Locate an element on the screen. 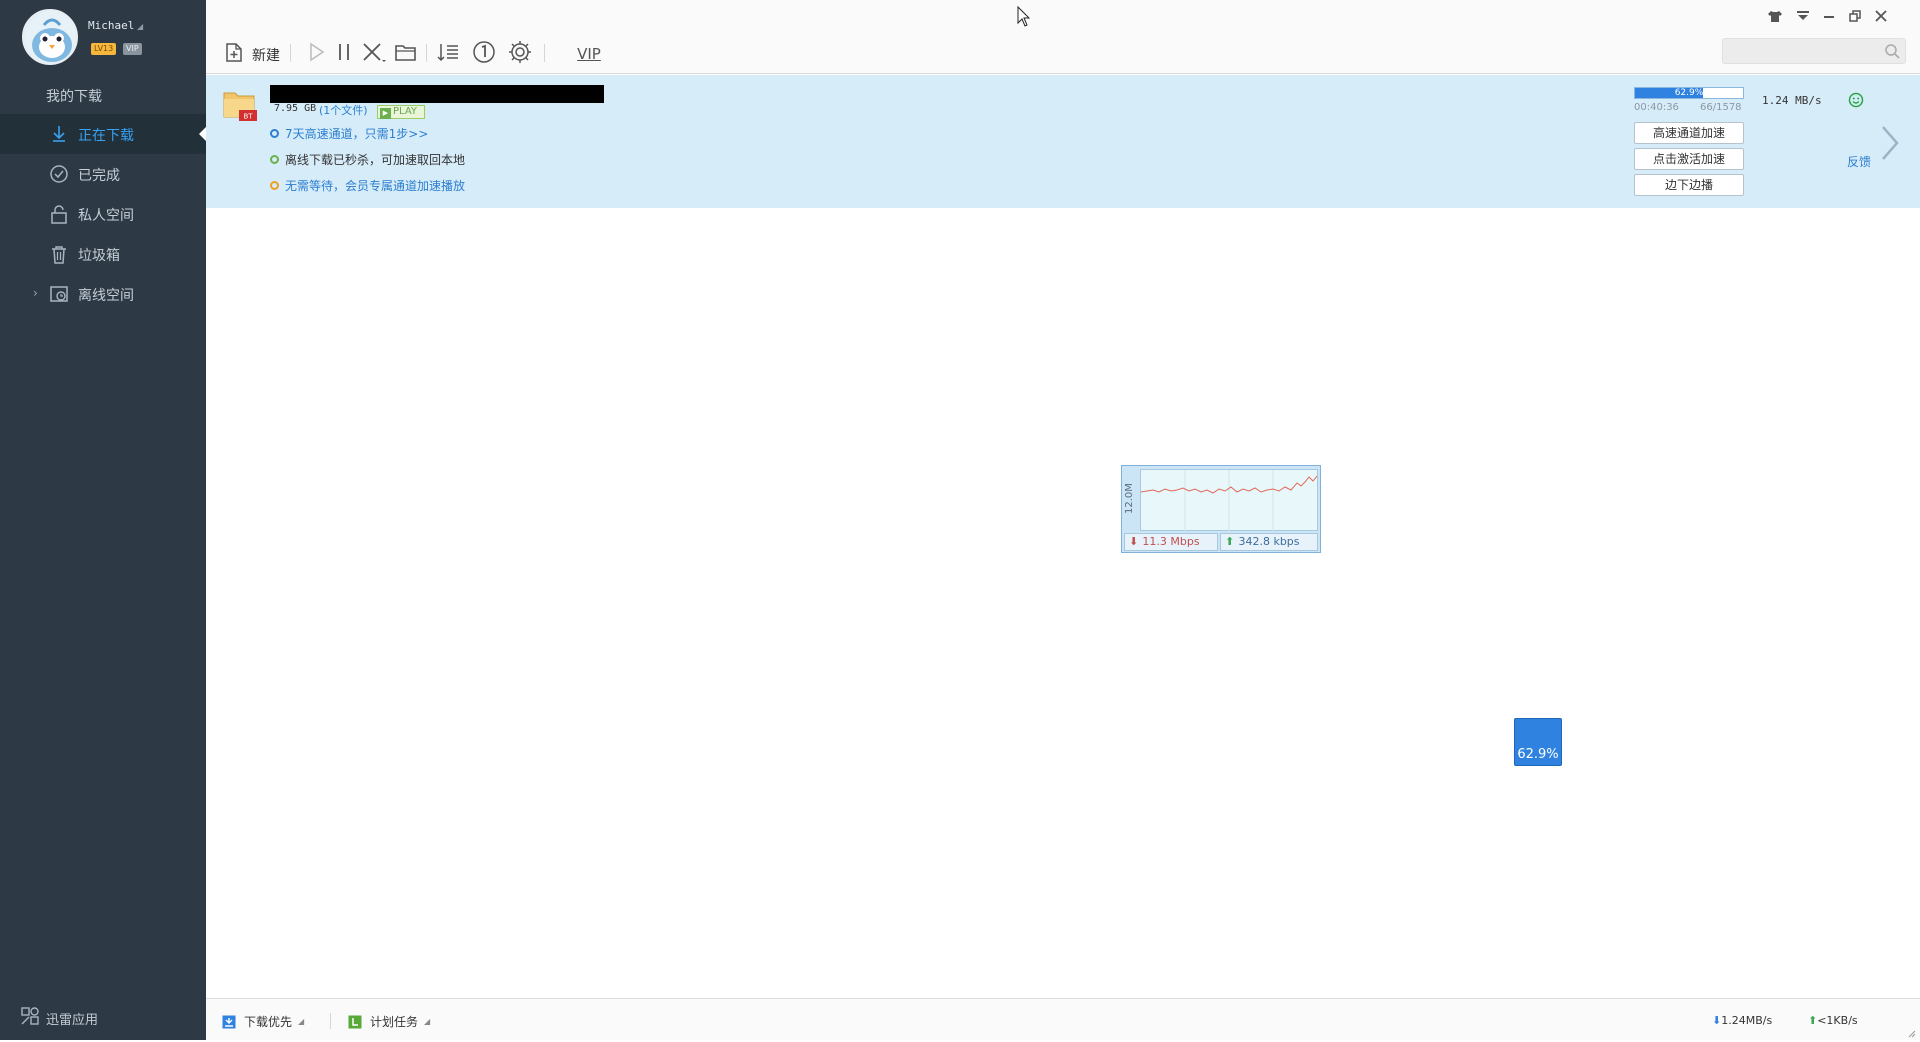  download-rate: ⬇ 11.3 Mbps is located at coordinates (1171, 542).